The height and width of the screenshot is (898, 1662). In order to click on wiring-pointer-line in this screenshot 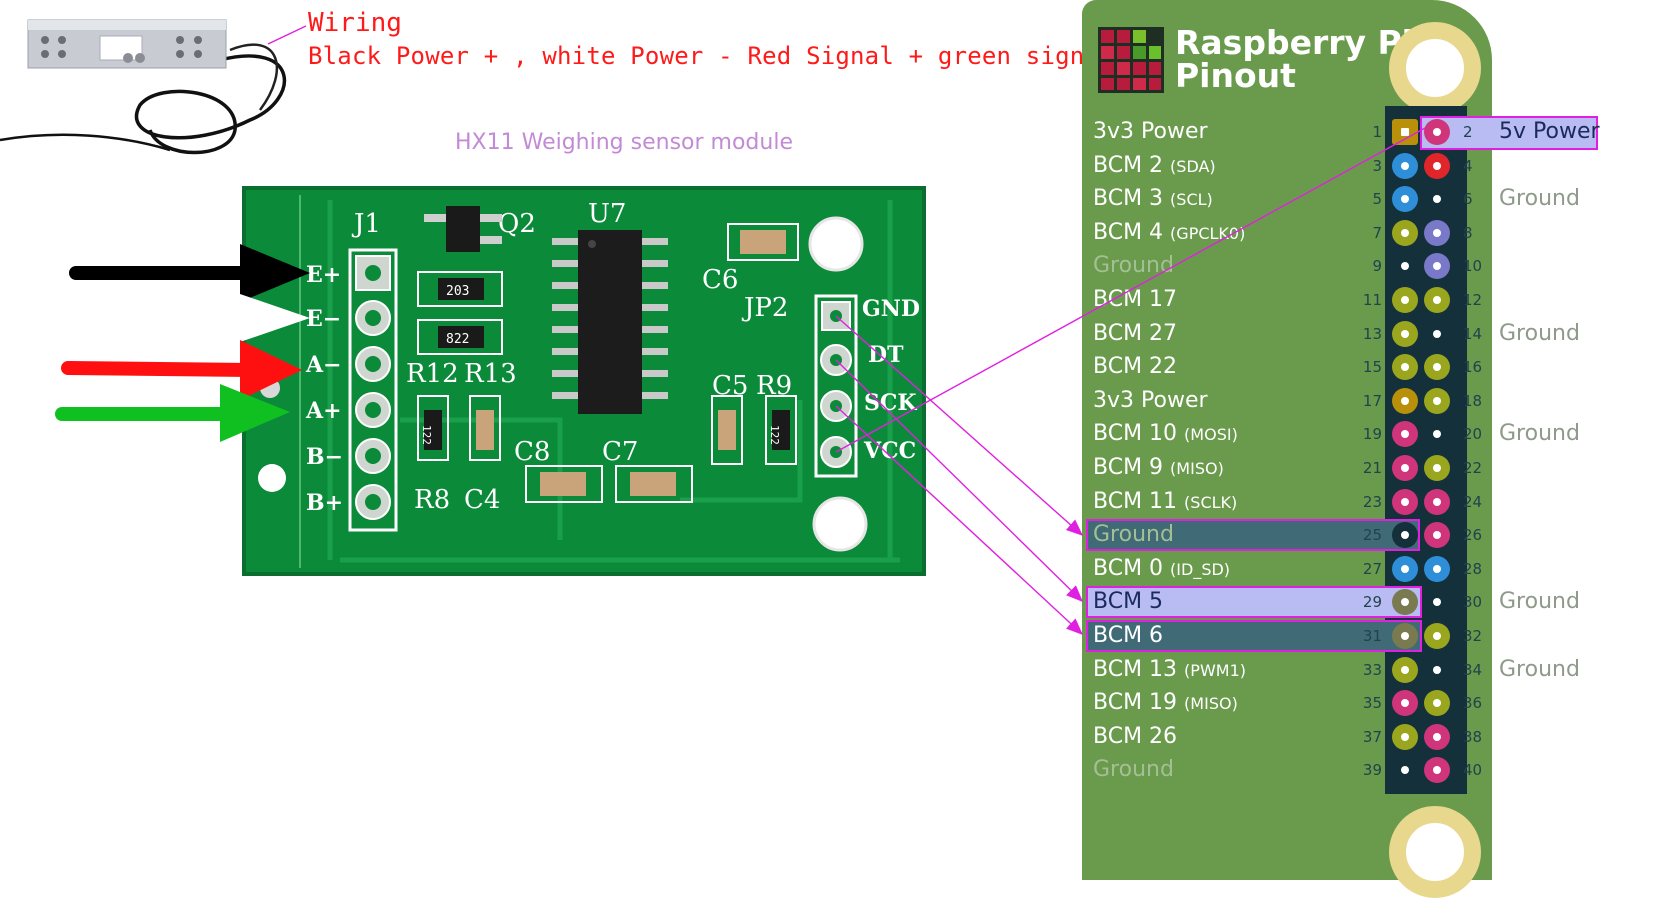, I will do `click(287, 35)`.